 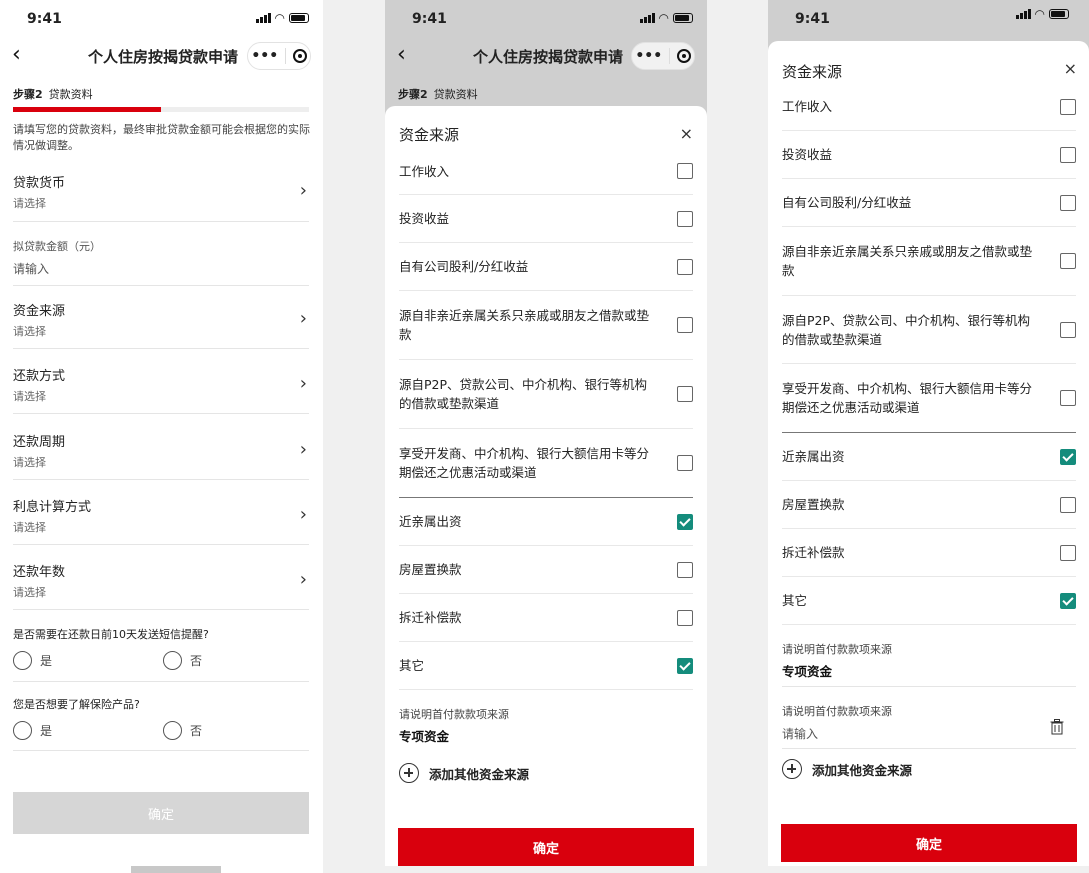 What do you see at coordinates (161, 813) in the screenshot?
I see `submit-button: 确定` at bounding box center [161, 813].